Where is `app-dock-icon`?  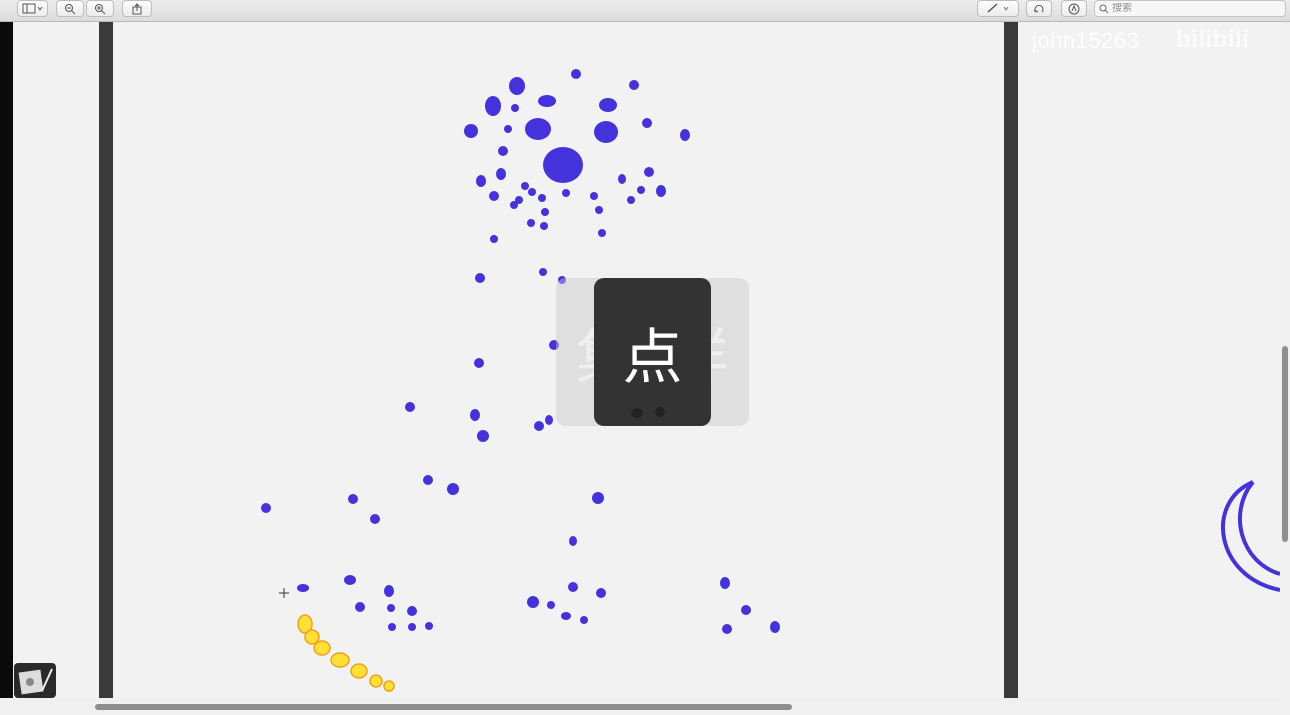 app-dock-icon is located at coordinates (35, 680).